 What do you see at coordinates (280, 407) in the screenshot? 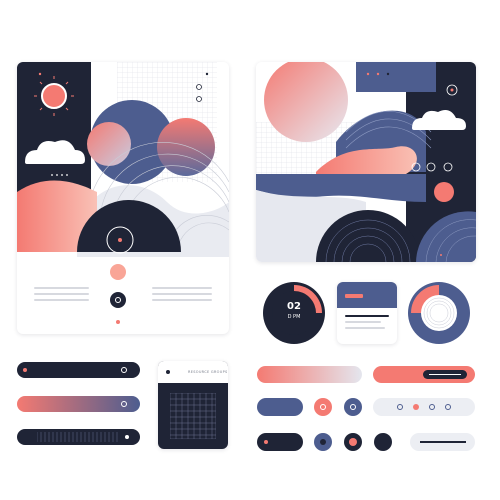
I see `slate-pill-button` at bounding box center [280, 407].